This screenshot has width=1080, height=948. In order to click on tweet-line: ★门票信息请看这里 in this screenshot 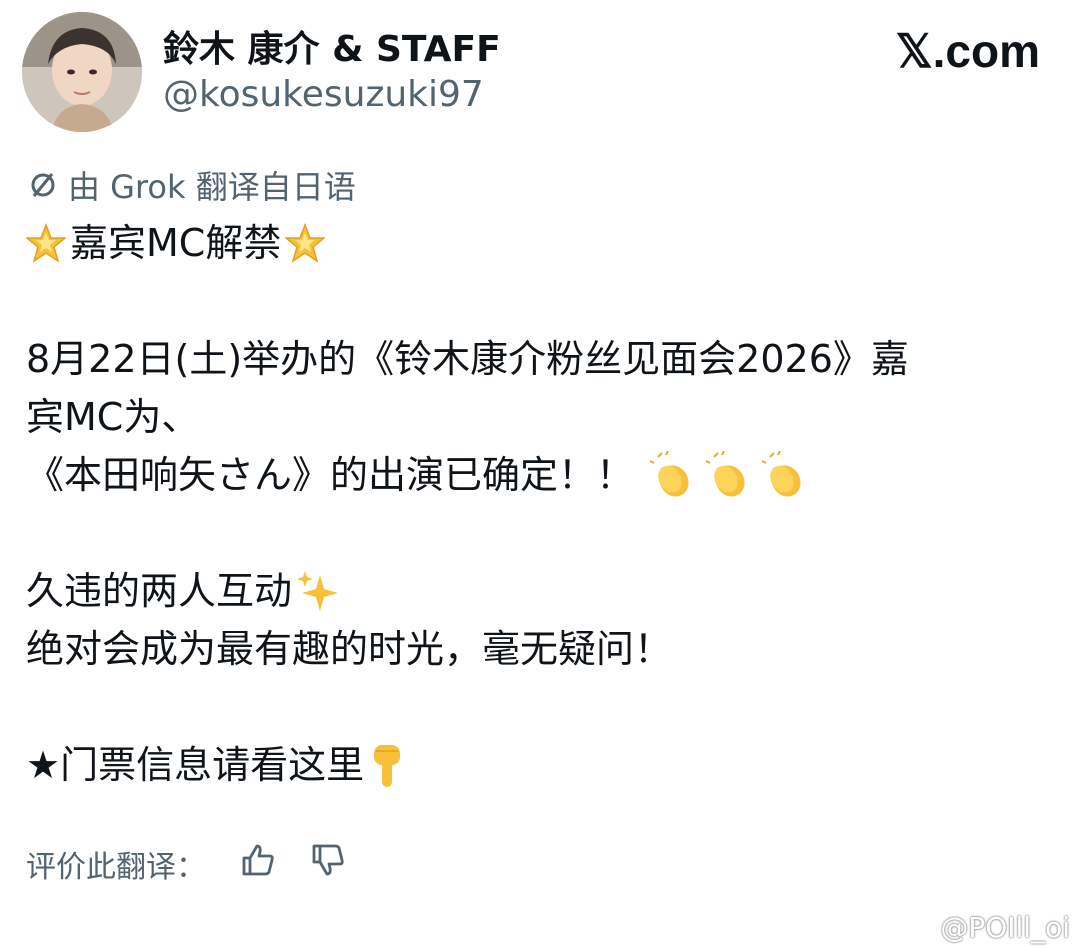, I will do `click(546, 765)`.